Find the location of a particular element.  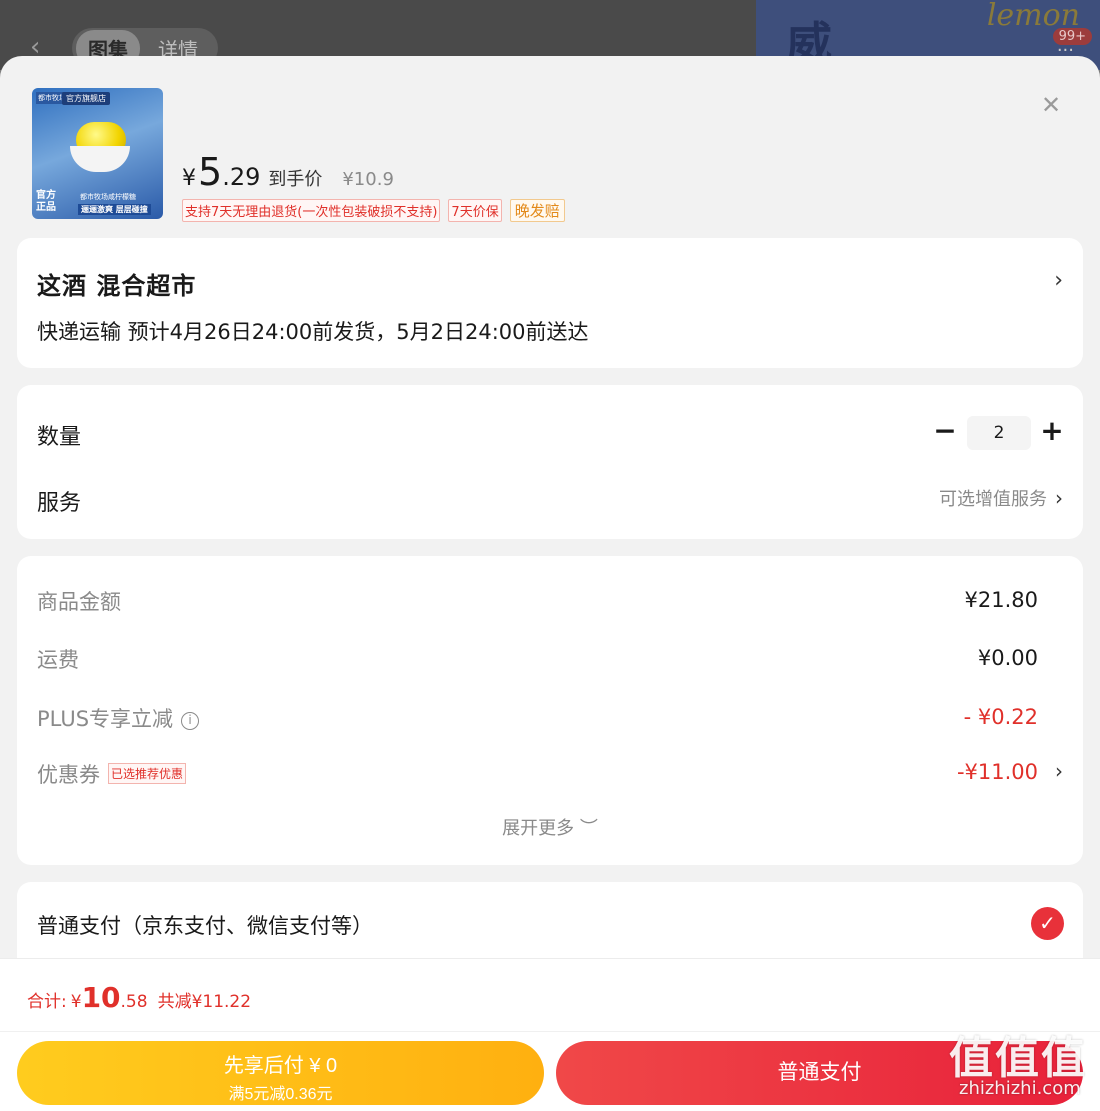

thumbnail-description: 都市牧场咸柠檬糖 is located at coordinates (108, 197).